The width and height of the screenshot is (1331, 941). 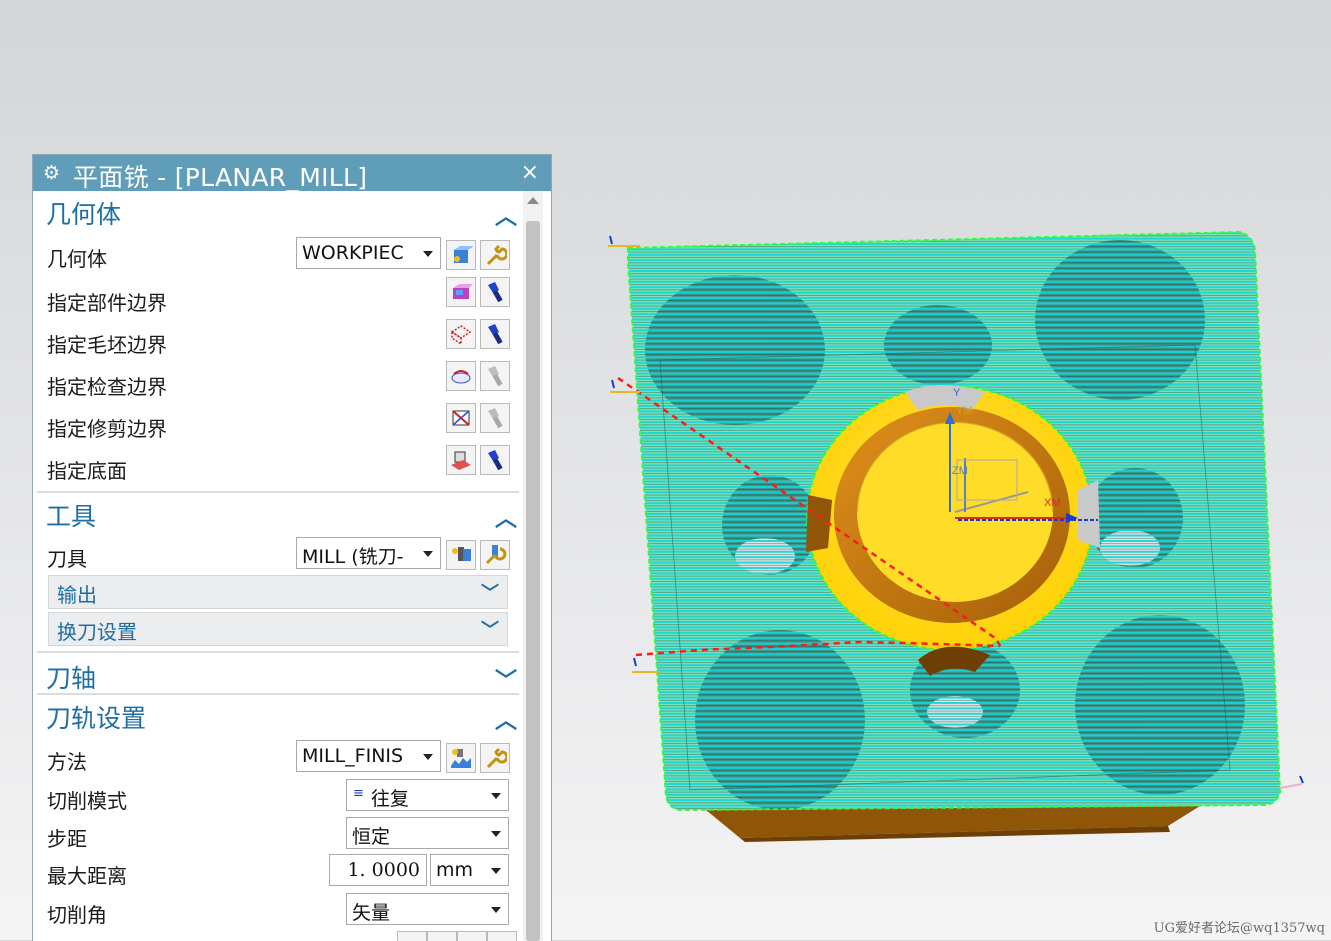 I want to click on section-path-settings-header: 刀轨设置 ︿, so click(x=280, y=717).